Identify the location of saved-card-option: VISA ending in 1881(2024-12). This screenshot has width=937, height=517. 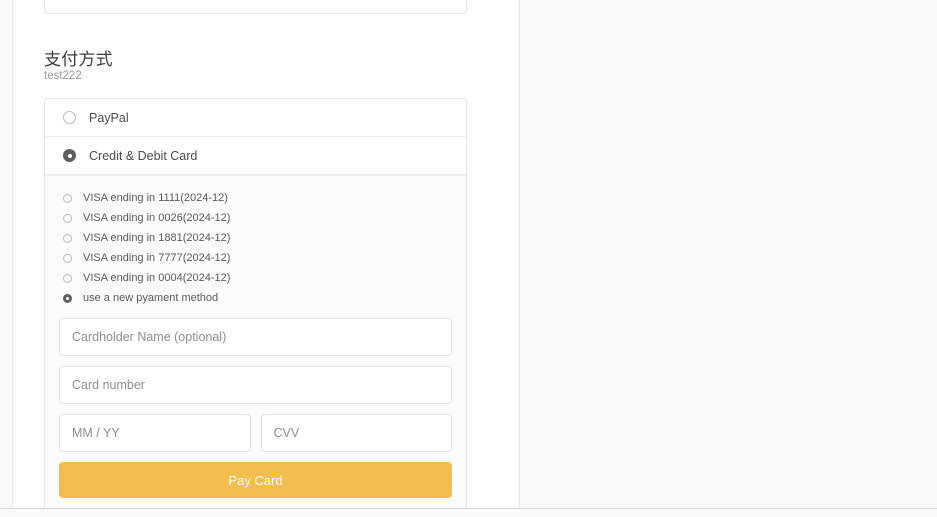
(255, 238).